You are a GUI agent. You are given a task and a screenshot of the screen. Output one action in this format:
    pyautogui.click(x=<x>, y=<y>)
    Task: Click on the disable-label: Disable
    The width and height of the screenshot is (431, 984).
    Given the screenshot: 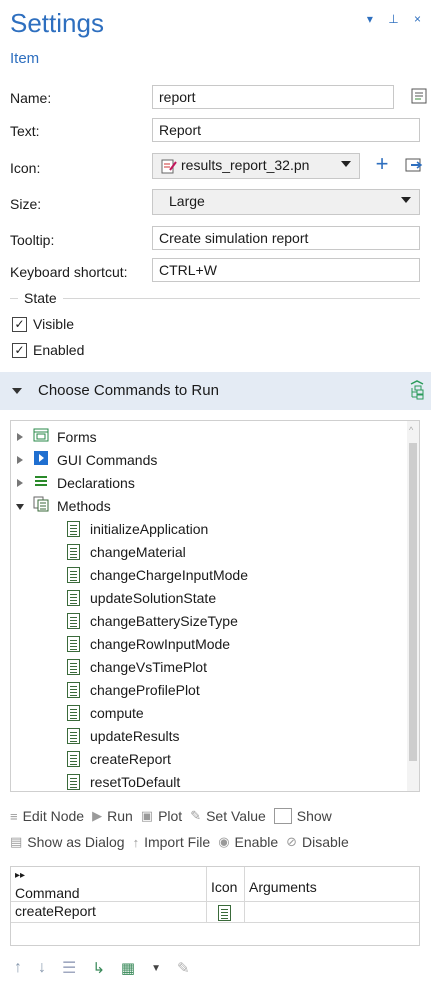 What is the action you would take?
    pyautogui.click(x=325, y=842)
    